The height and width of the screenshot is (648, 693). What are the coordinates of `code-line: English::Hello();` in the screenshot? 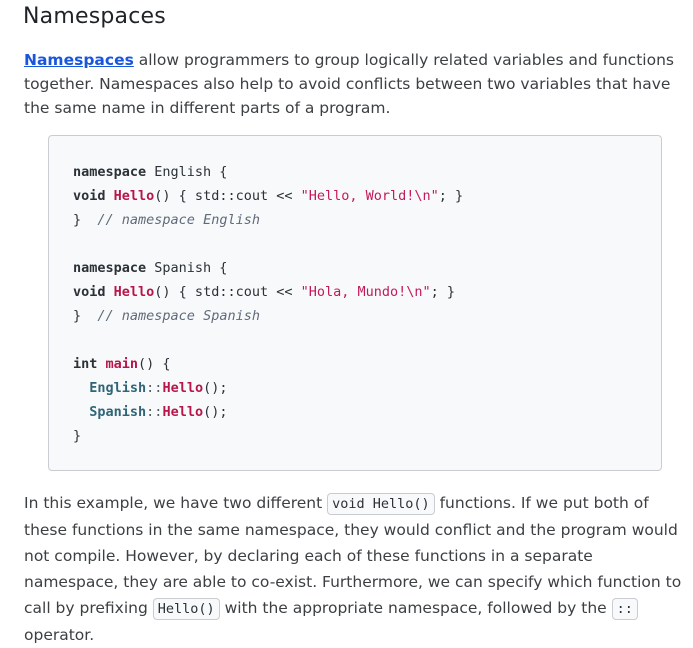 It's located at (150, 388).